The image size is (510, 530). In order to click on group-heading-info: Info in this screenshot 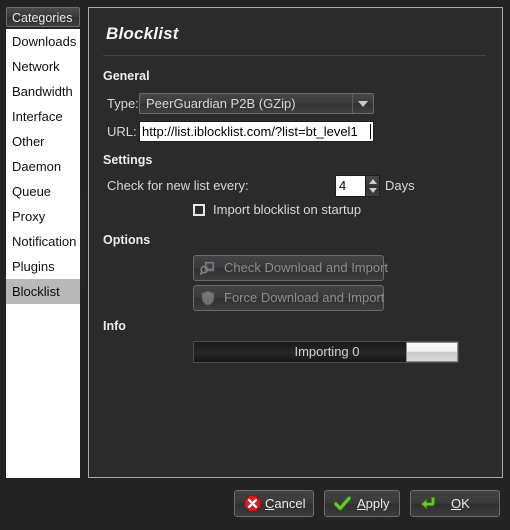, I will do `click(114, 326)`.